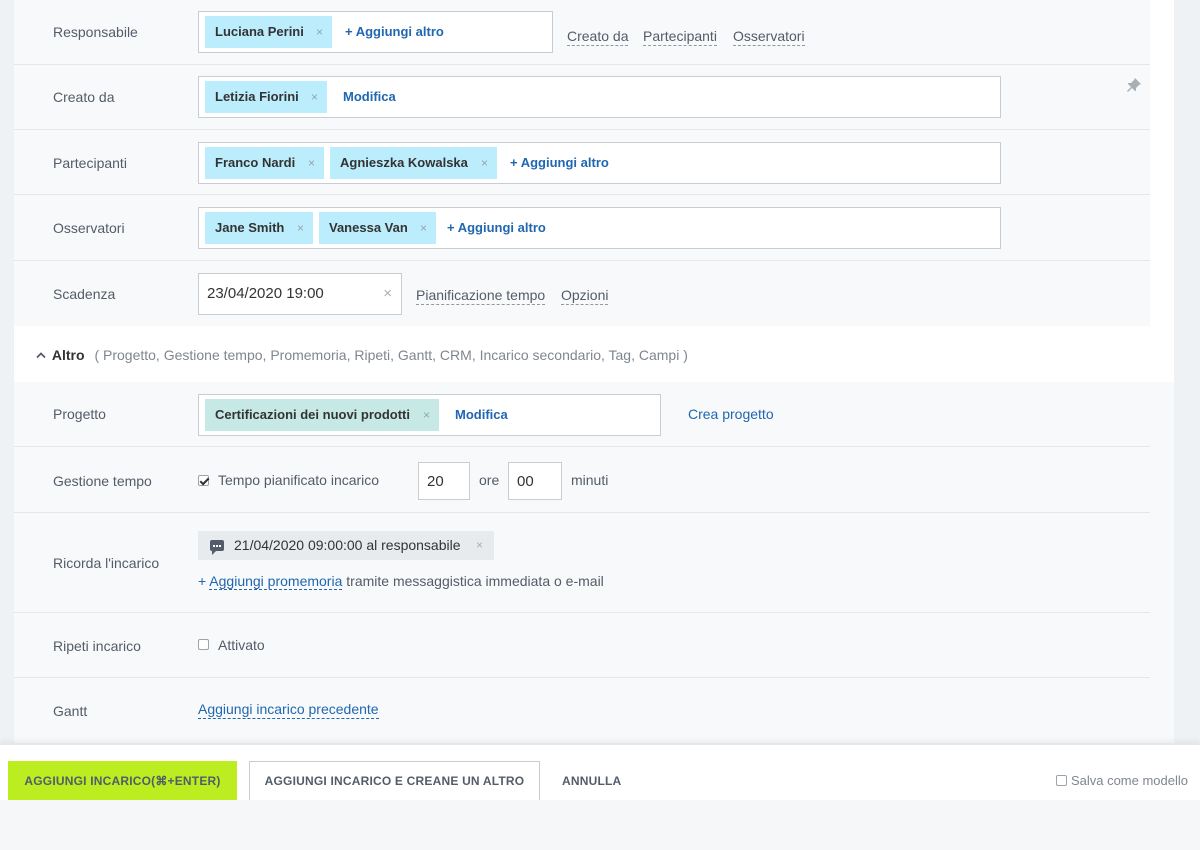 Image resolution: width=1200 pixels, height=850 pixels. I want to click on deadline-input: 23/04/2020 19:00 ×, so click(300, 294).